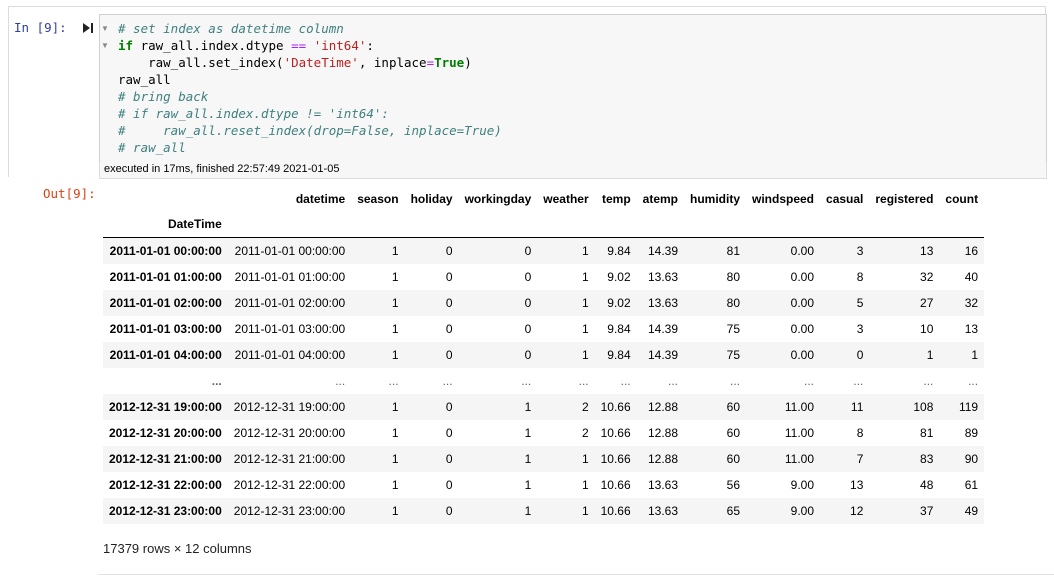 The width and height of the screenshot is (1054, 578). I want to click on table-cell: 2011-01-01 00:00:00, so click(290, 251).